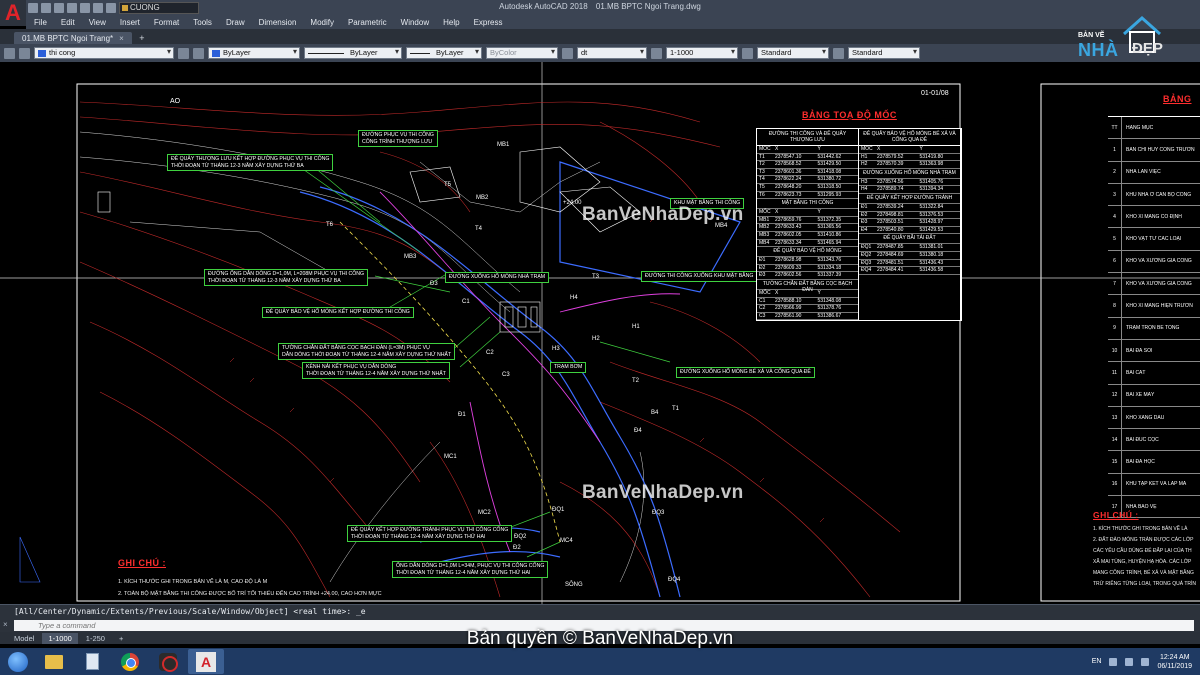  I want to click on system-tray: EN 12:24 AM 06/11/2019, so click(1142, 661).